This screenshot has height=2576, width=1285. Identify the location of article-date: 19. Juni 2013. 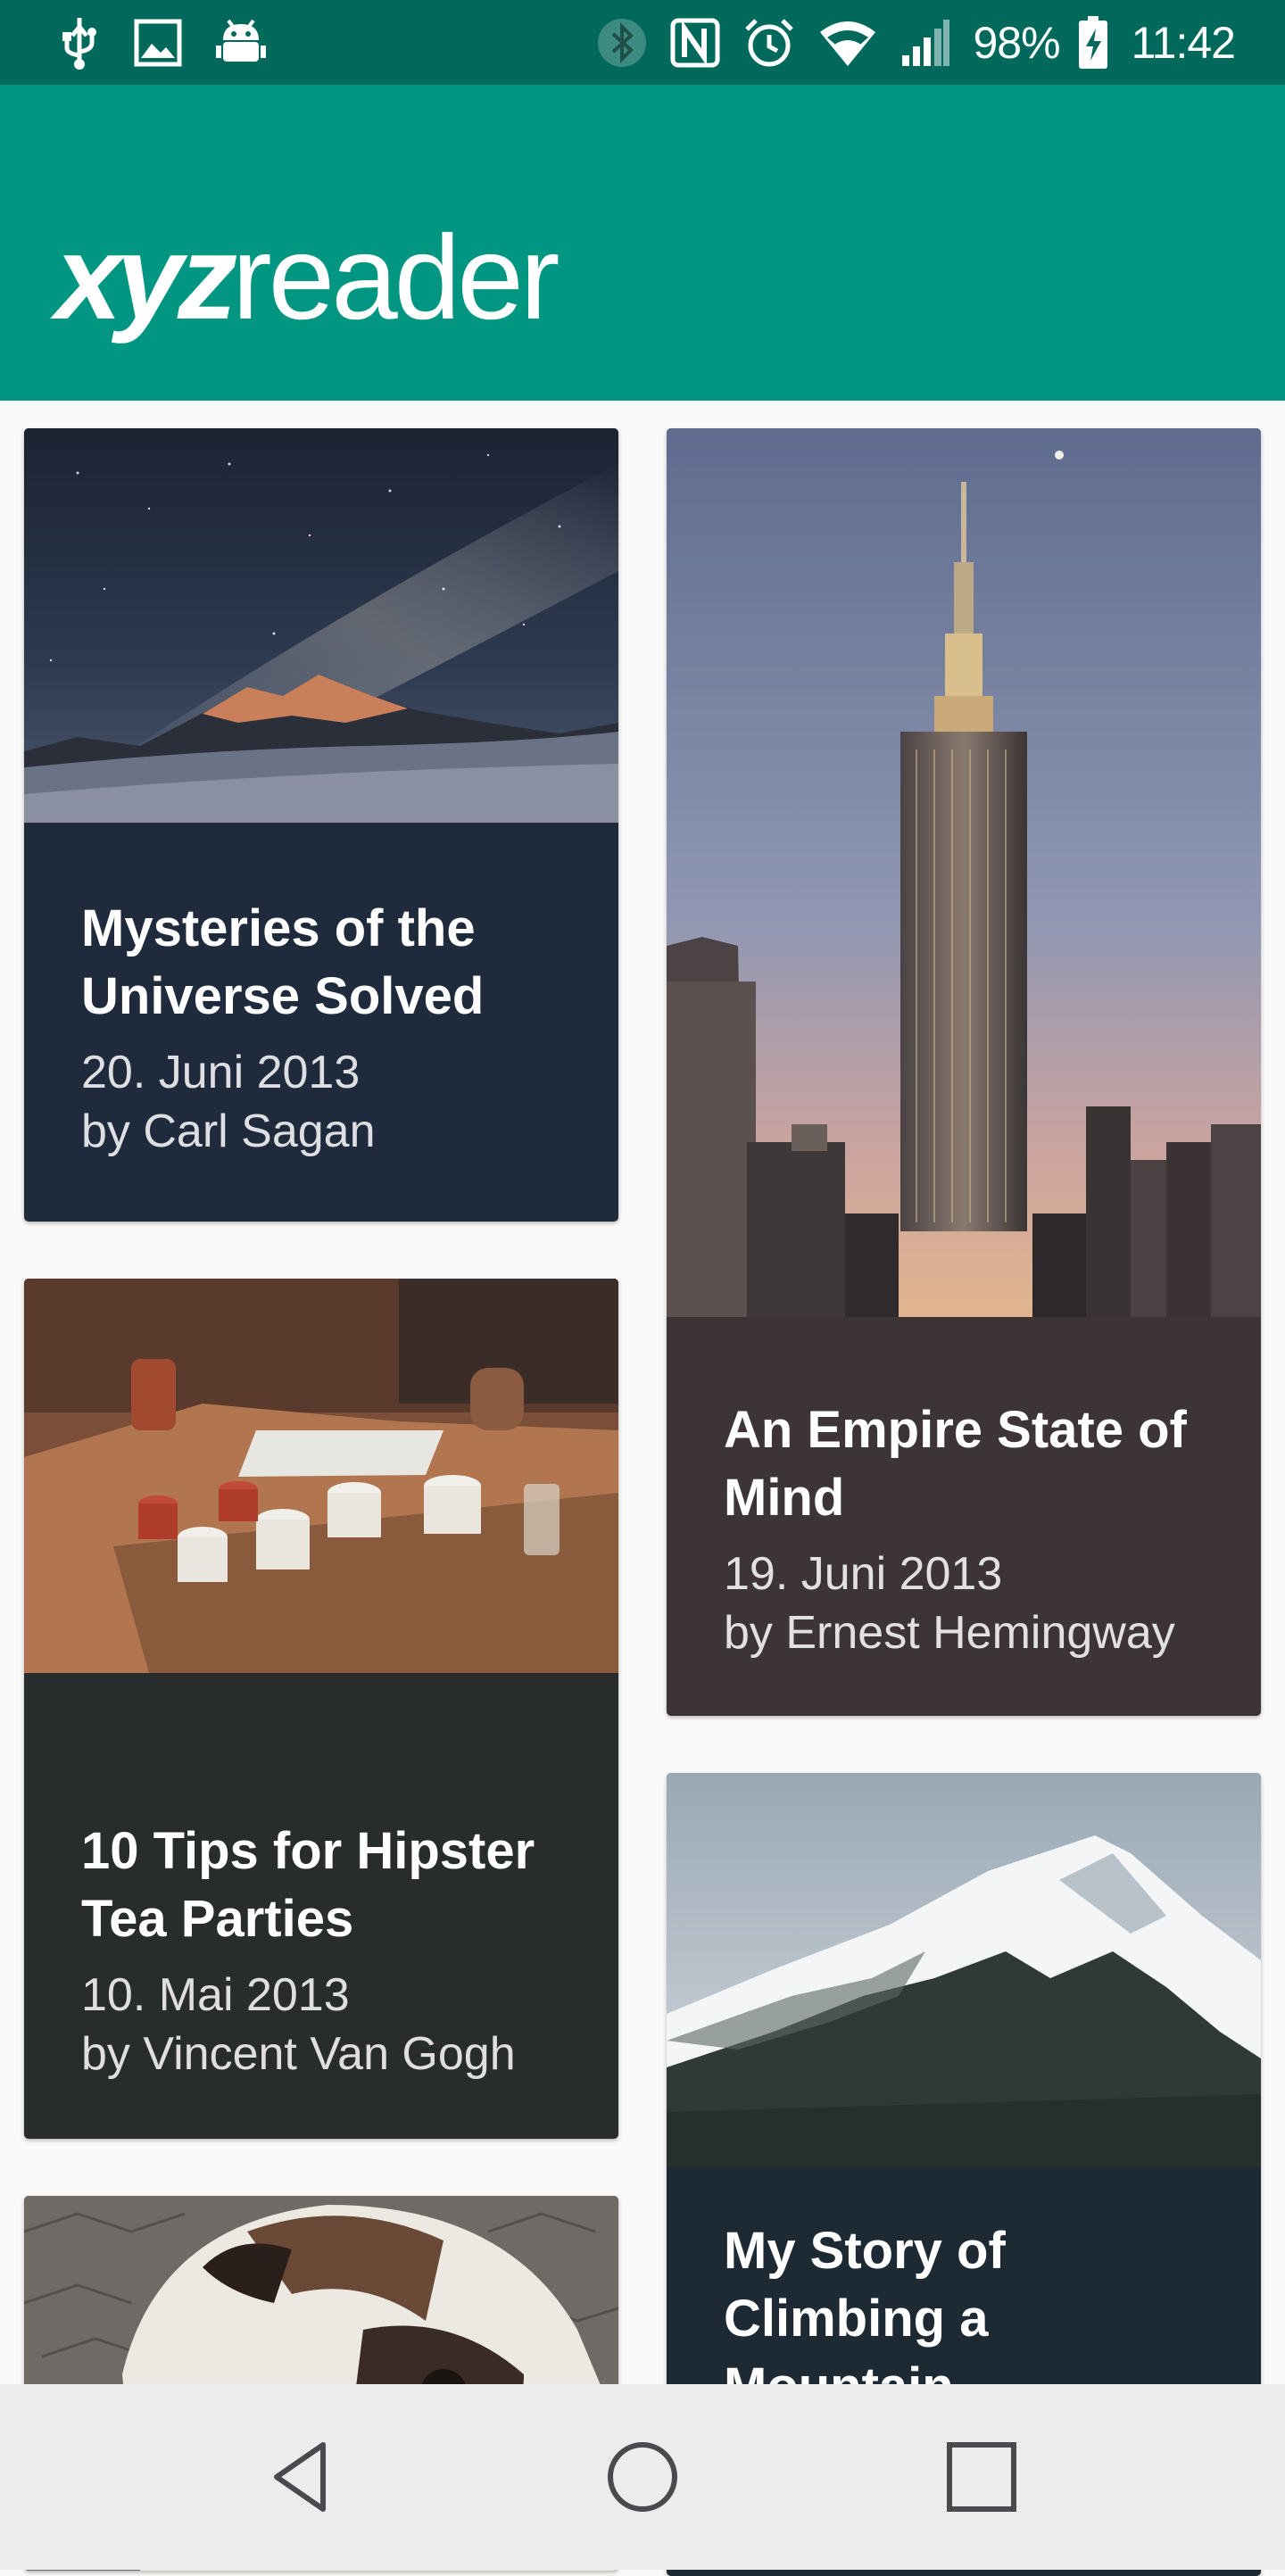
(864, 1574).